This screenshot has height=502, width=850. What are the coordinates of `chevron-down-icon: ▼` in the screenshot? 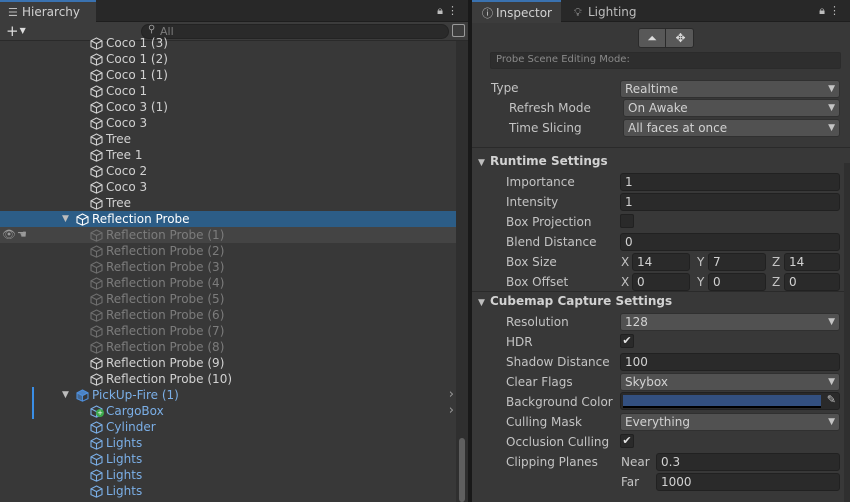 It's located at (831, 322).